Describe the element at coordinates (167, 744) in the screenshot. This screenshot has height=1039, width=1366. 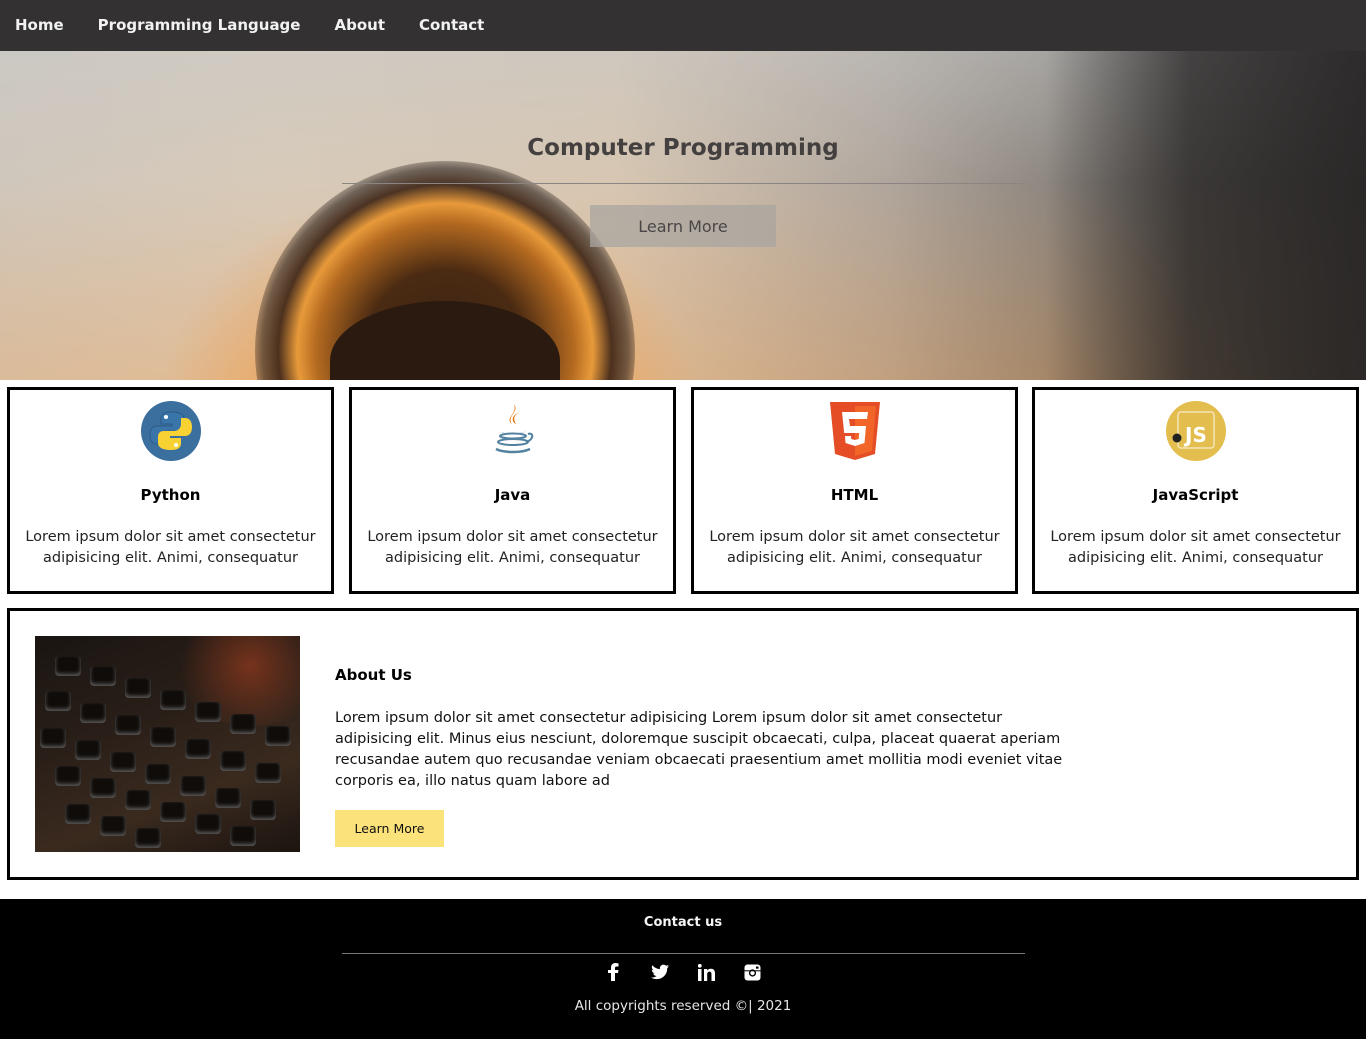
I see `keyboard-image` at that location.